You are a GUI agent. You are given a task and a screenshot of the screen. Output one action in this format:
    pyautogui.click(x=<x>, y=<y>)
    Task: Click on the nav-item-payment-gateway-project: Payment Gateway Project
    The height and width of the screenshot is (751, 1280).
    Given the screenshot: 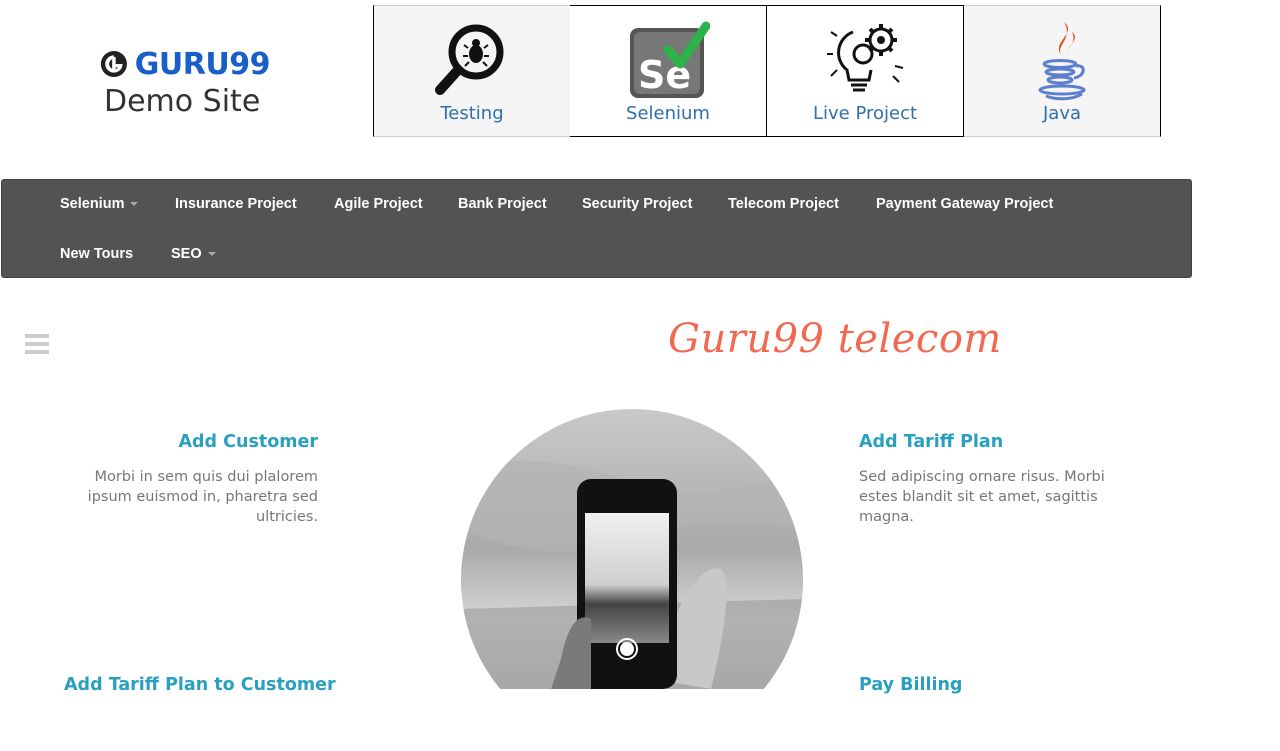 What is the action you would take?
    pyautogui.click(x=964, y=204)
    